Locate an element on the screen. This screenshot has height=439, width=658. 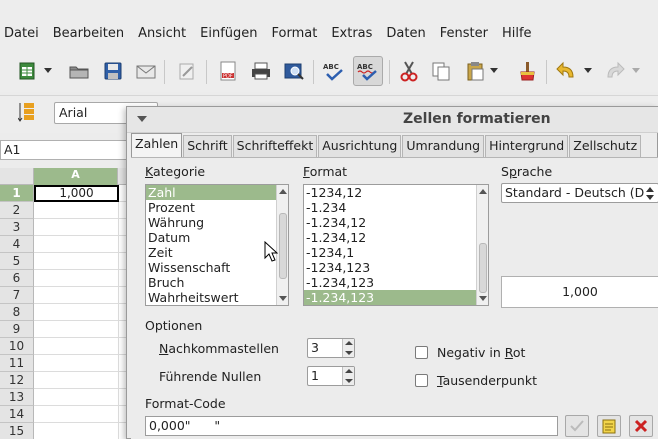
spellcheck-icon: ABC is located at coordinates (334, 71).